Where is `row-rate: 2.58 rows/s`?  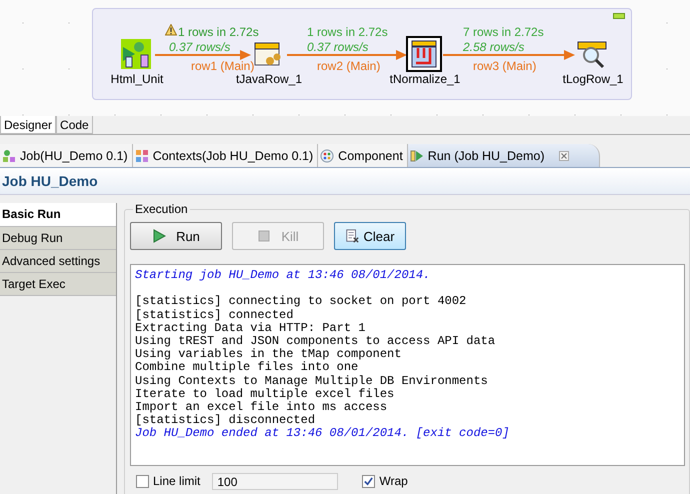 row-rate: 2.58 rows/s is located at coordinates (493, 47).